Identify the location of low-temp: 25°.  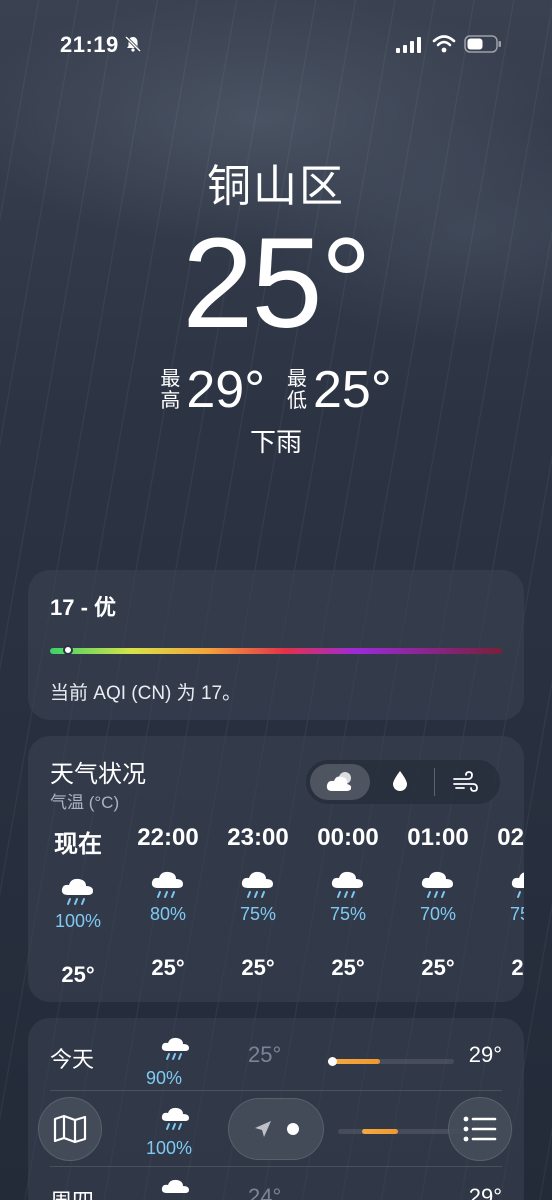
(352, 390).